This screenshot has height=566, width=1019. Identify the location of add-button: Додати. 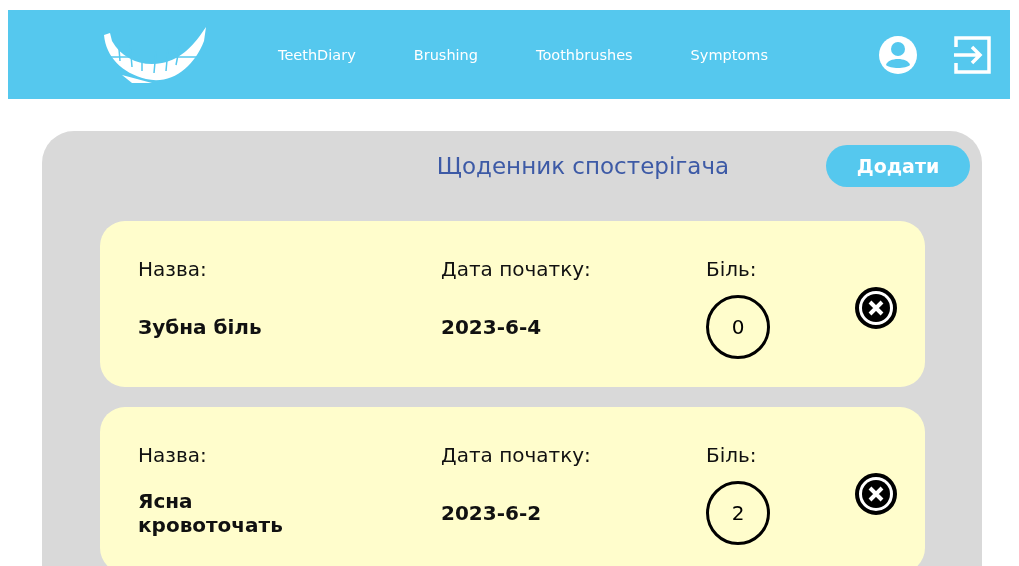
(898, 166).